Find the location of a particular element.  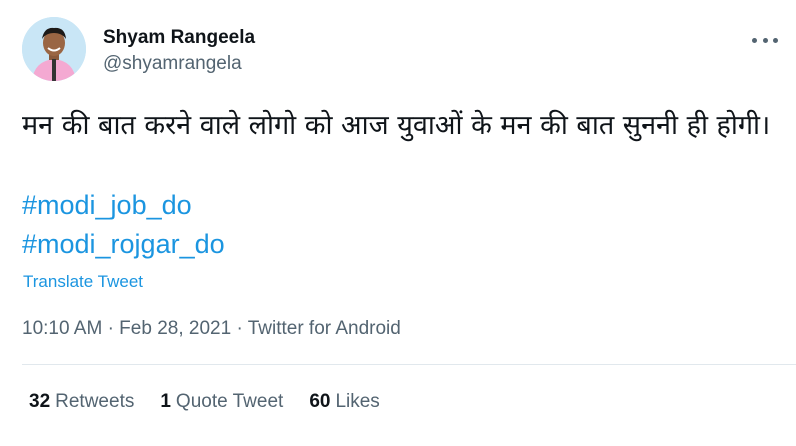

quotes-stat: 1 Quote Tweet is located at coordinates (221, 402).